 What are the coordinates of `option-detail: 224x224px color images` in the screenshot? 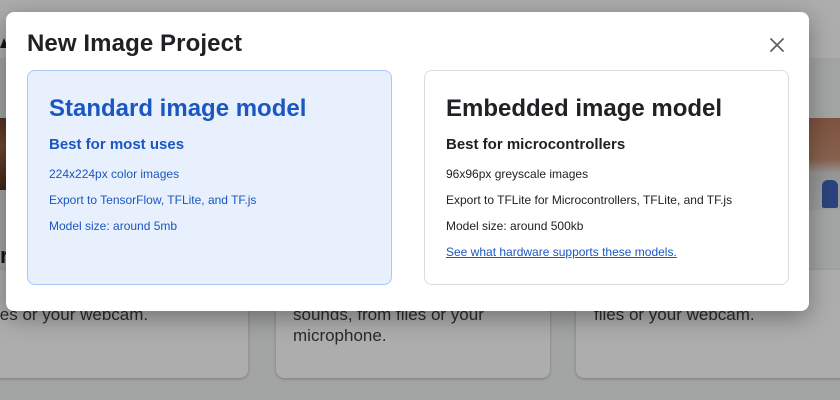 It's located at (114, 174).